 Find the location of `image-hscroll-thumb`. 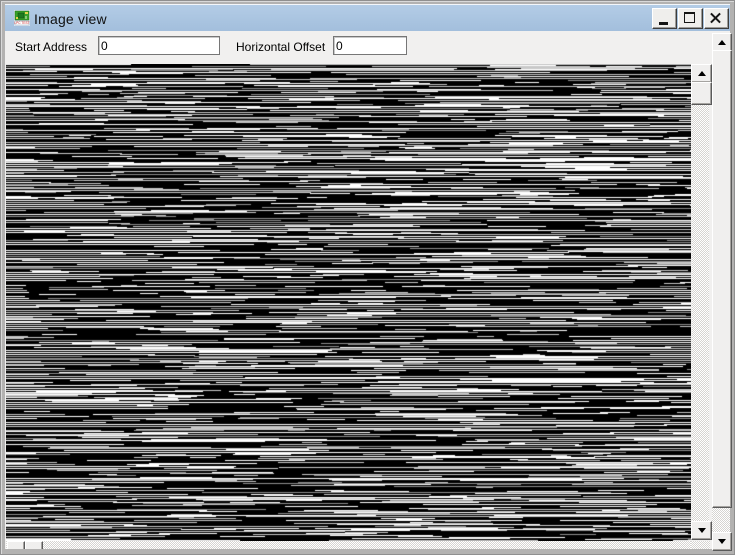

image-hscroll-thumb is located at coordinates (34, 545).